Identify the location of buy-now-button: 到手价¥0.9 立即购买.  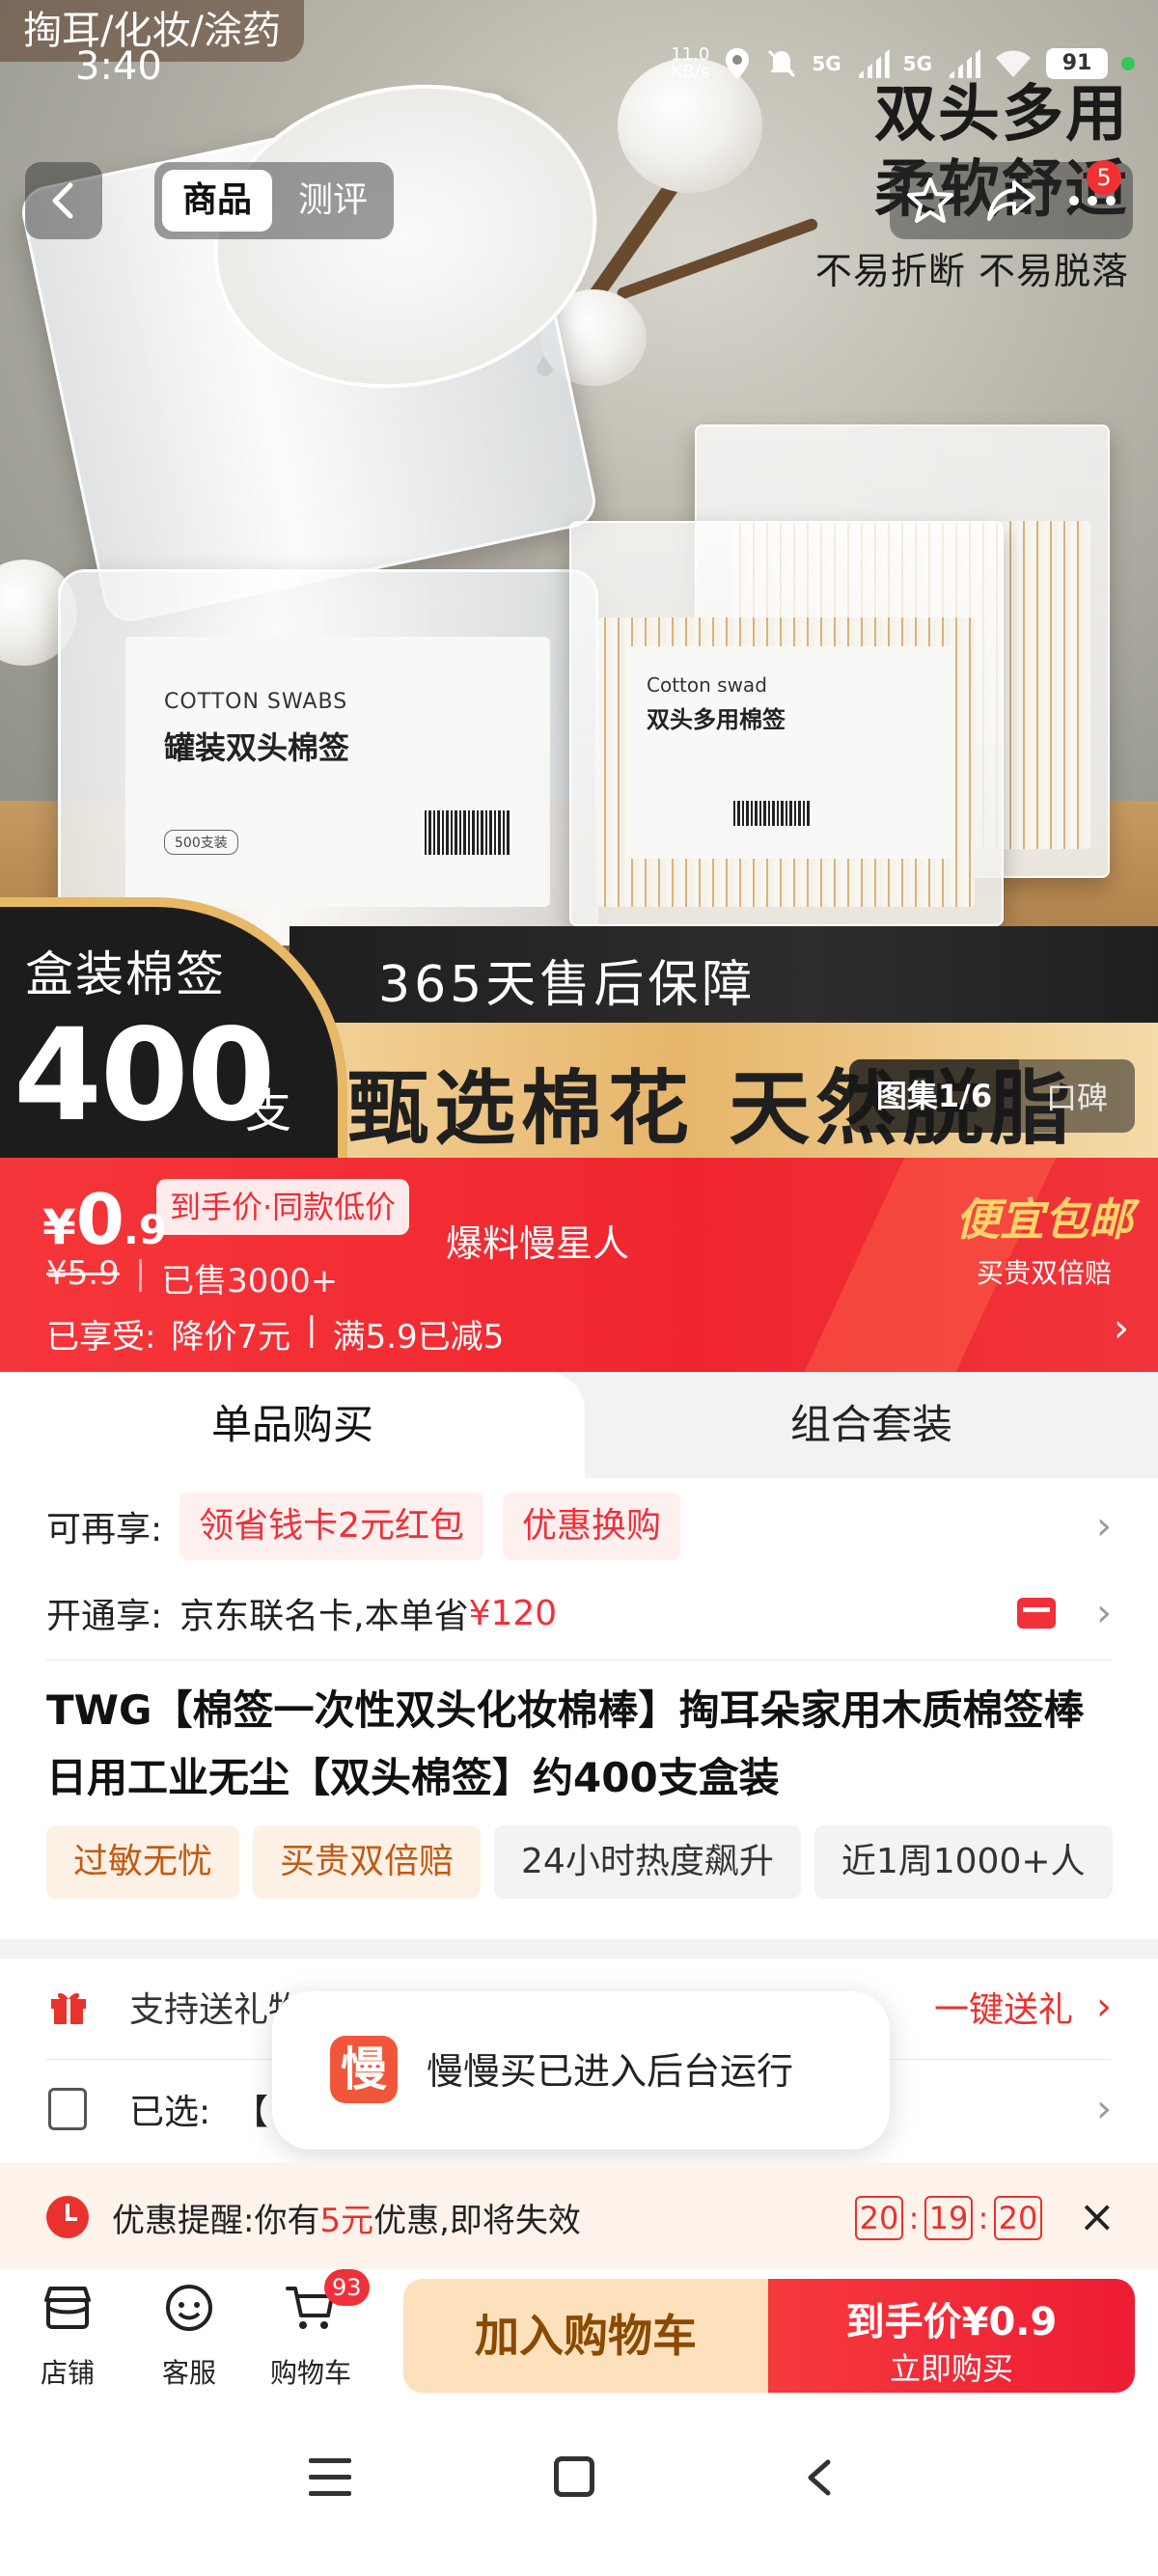
(951, 2336).